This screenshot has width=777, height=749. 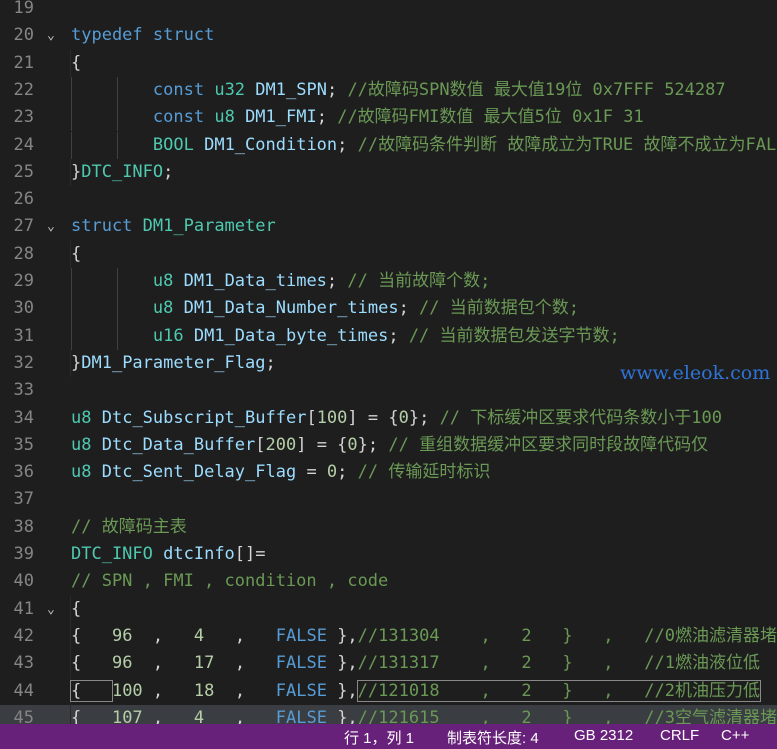 What do you see at coordinates (388, 172) in the screenshot?
I see `code-line: 25 }DTC_INFO;` at bounding box center [388, 172].